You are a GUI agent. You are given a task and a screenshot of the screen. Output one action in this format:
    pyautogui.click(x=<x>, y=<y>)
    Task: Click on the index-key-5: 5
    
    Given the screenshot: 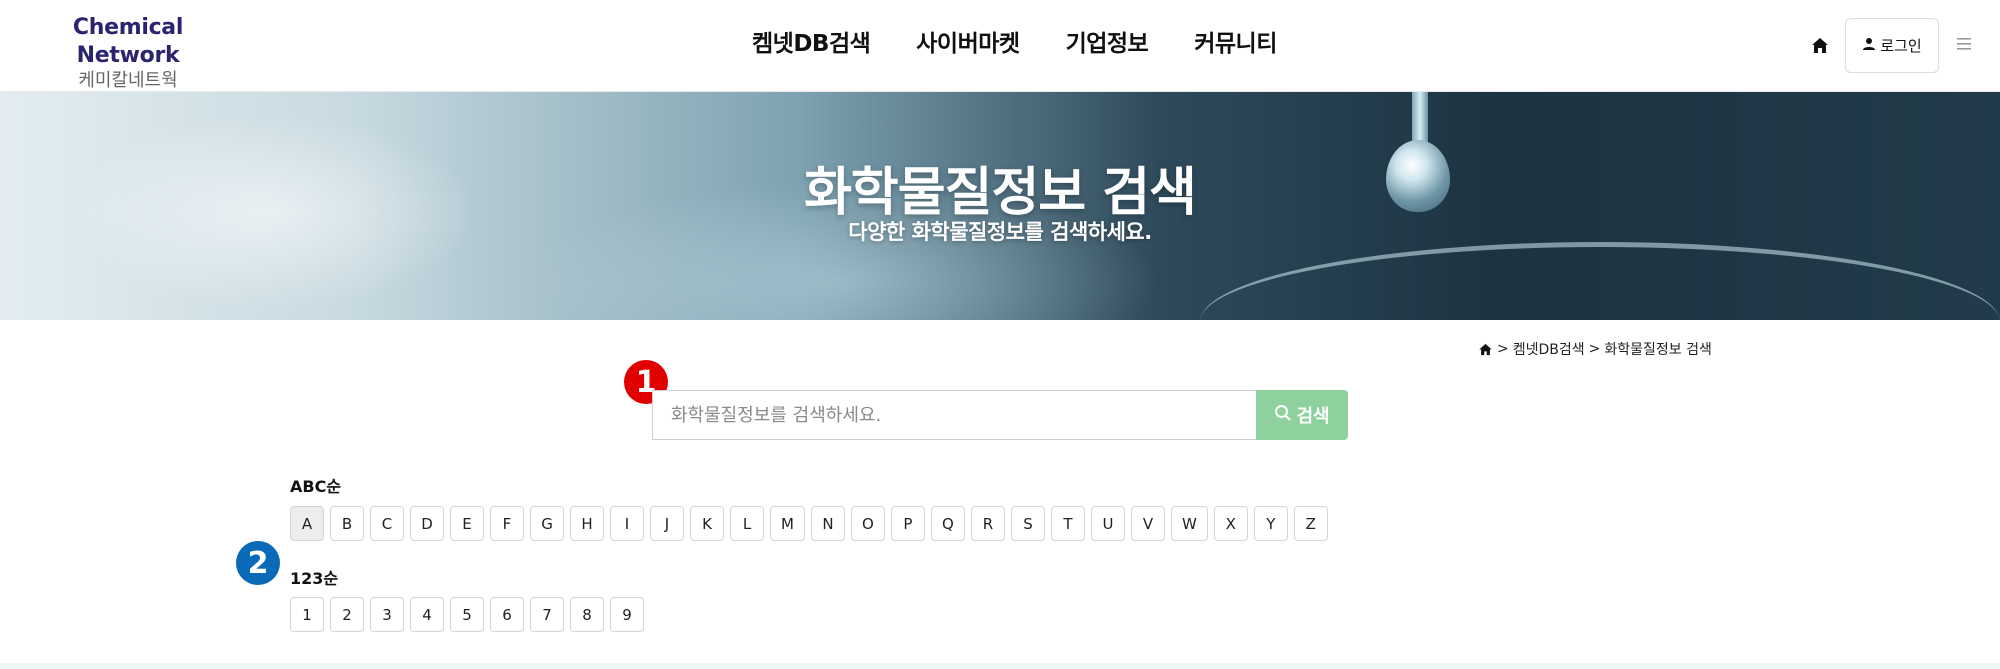 What is the action you would take?
    pyautogui.click(x=467, y=614)
    